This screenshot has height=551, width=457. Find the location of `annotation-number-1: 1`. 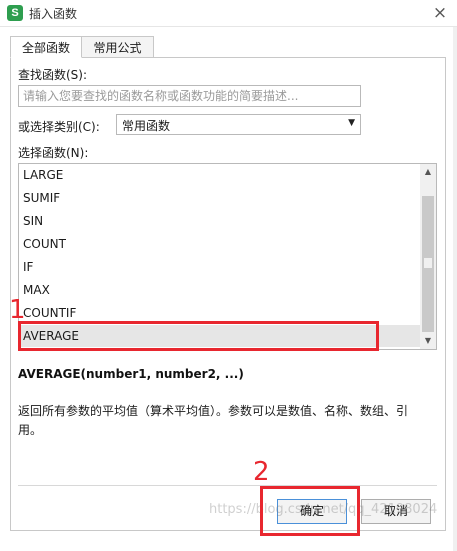

annotation-number-1: 1 is located at coordinates (17, 310).